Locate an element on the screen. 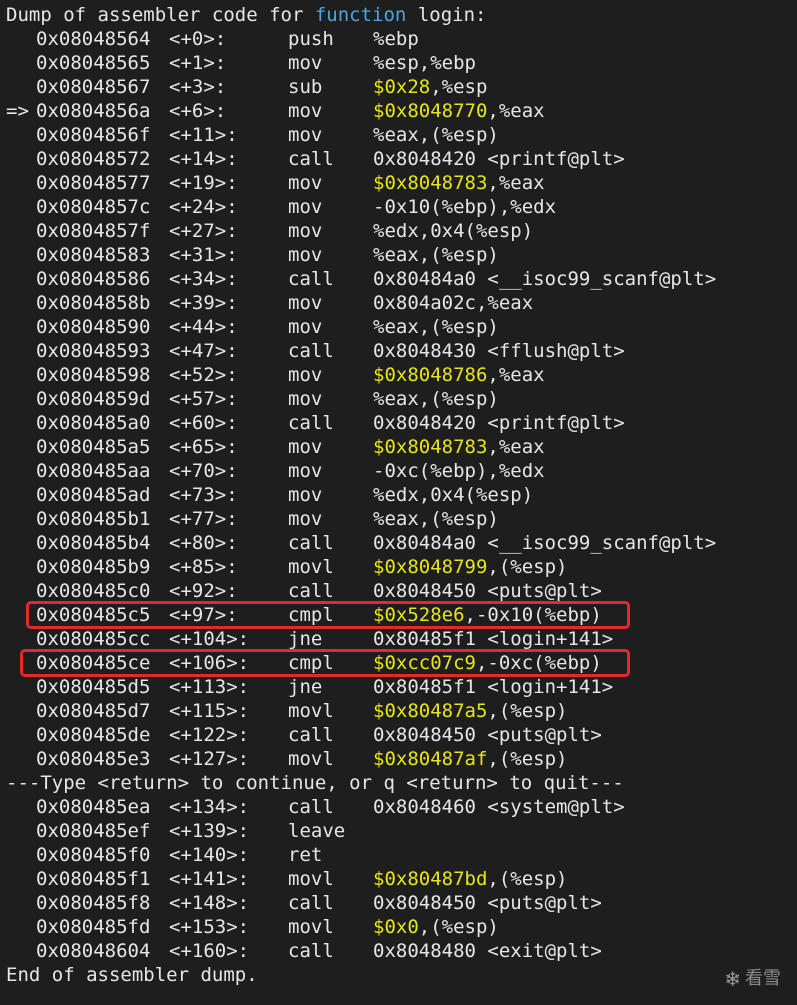 The image size is (797, 1005). instruction-row: 0x0804857f <+27>: mov %edx,0x4(%esp) is located at coordinates (398, 231).